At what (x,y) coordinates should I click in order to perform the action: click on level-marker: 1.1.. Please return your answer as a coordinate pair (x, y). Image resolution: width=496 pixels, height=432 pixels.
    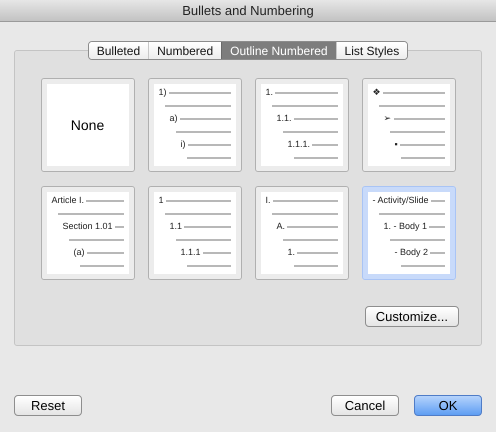
    Looking at the image, I should click on (284, 118).